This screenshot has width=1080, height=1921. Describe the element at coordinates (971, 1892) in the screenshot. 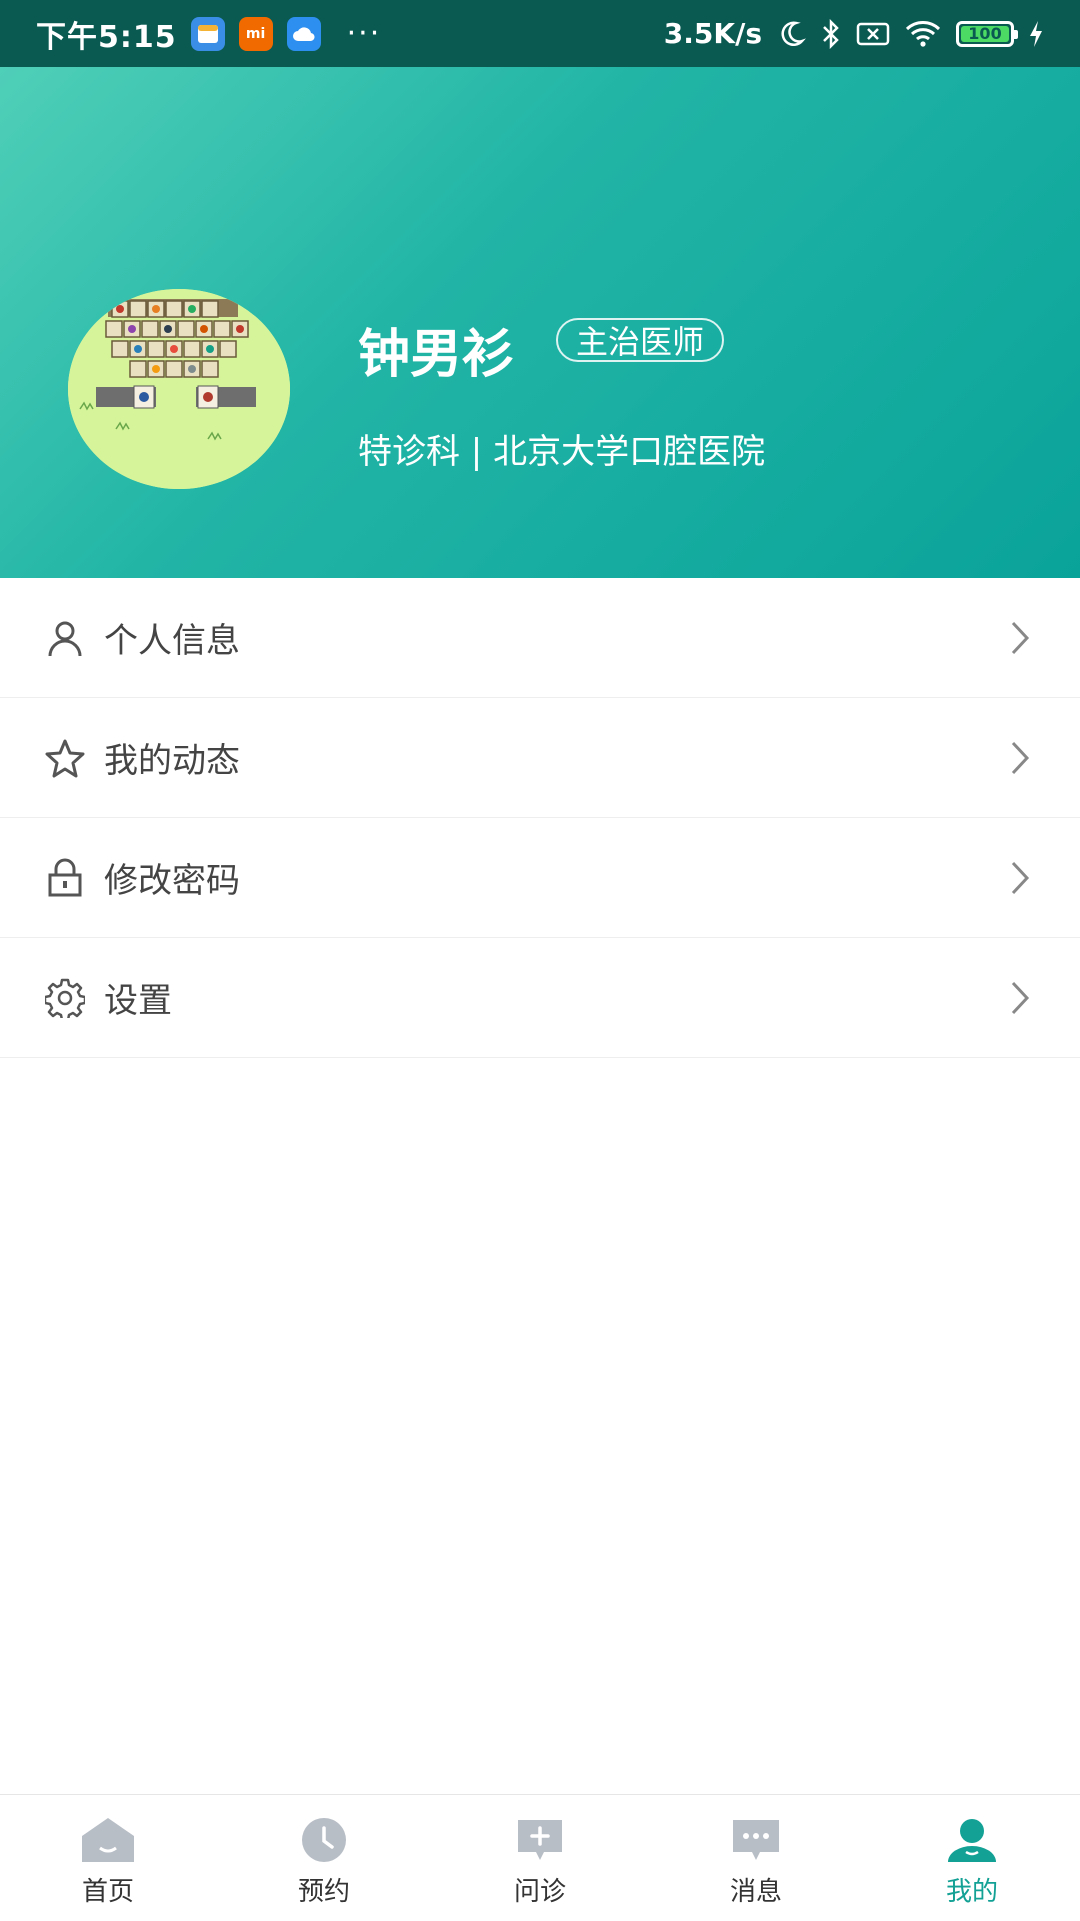

I see `nav-label: 我的` at that location.